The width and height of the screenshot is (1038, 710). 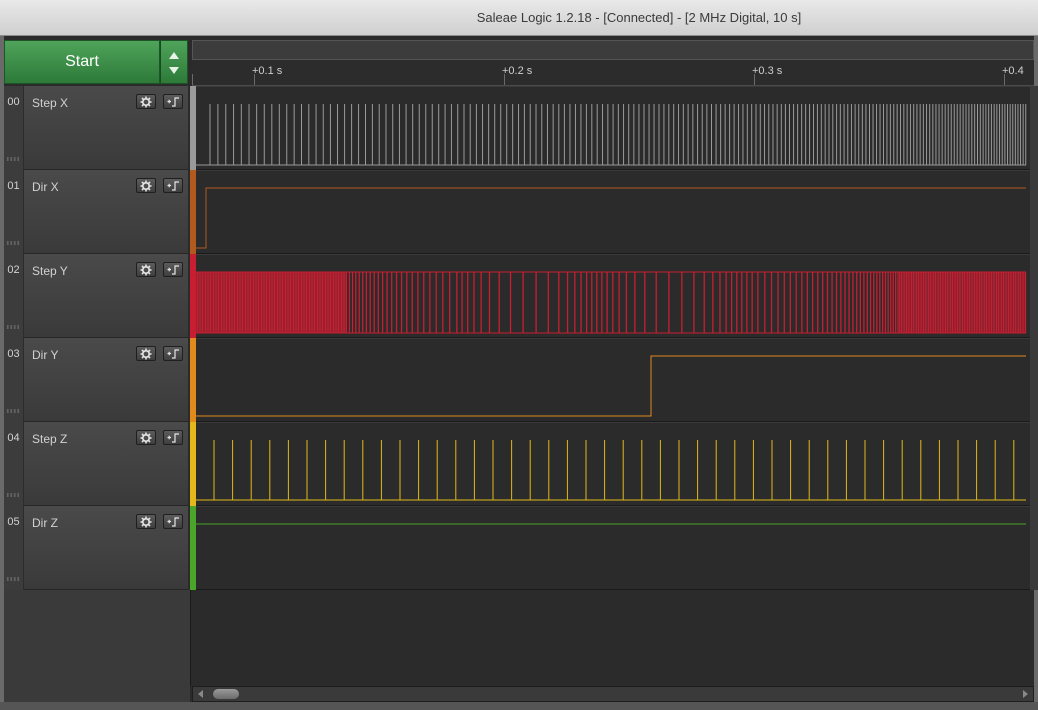 I want to click on start-options-button, so click(x=174, y=62).